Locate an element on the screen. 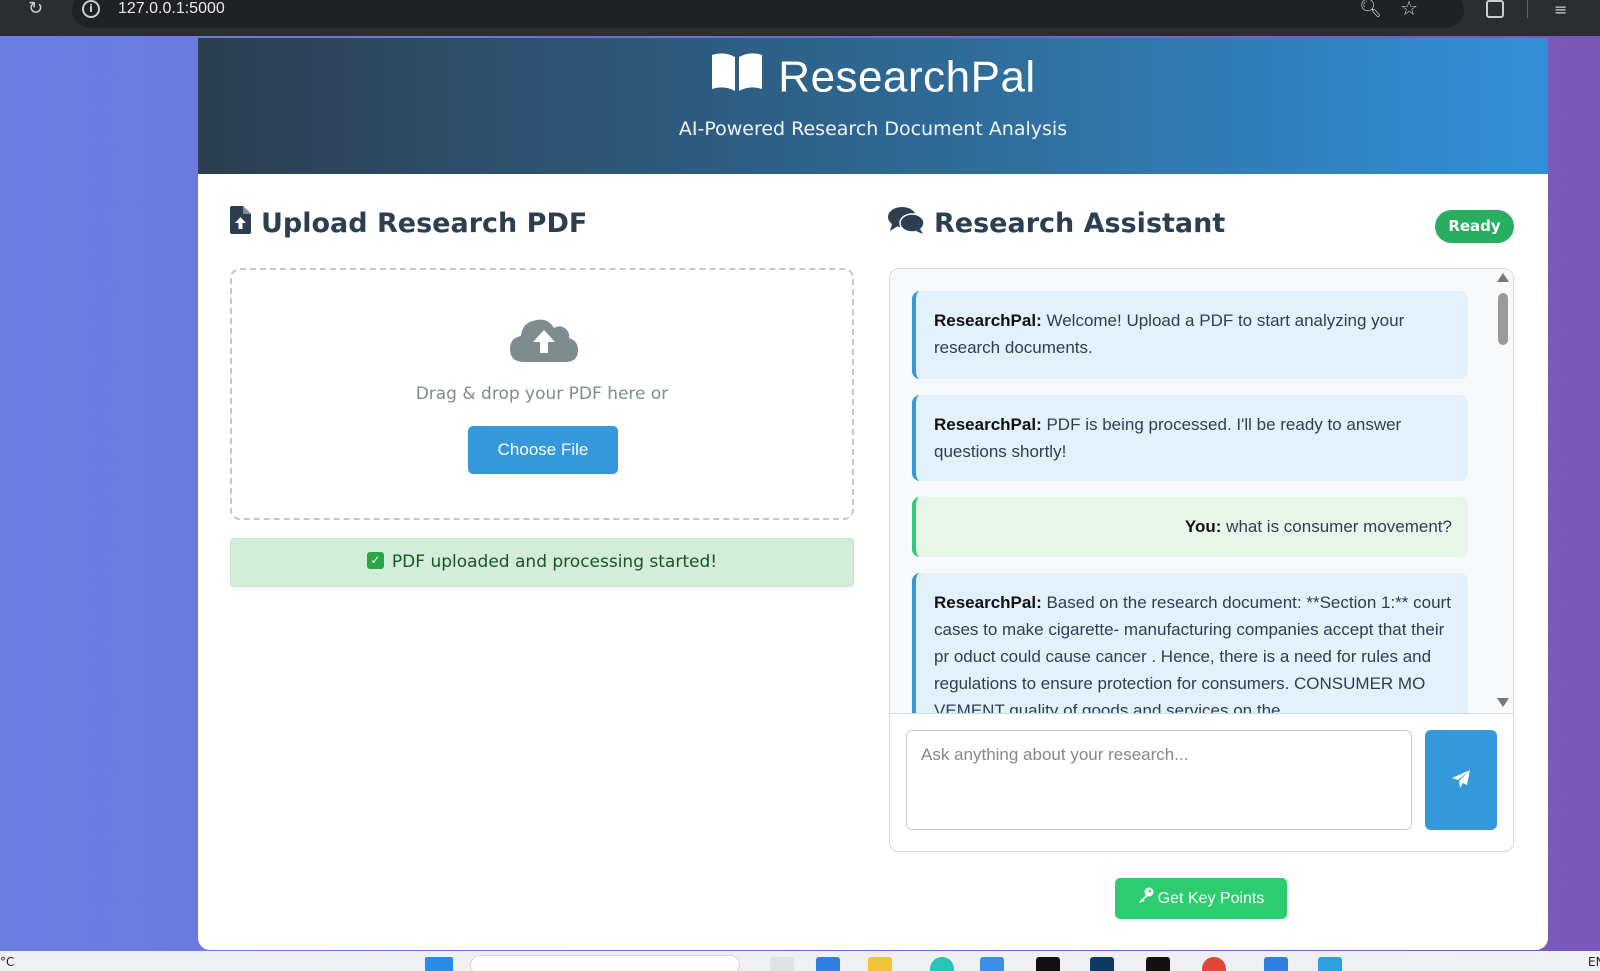 The image size is (1600, 971). media-control-icon: ≡ is located at coordinates (1560, 9).